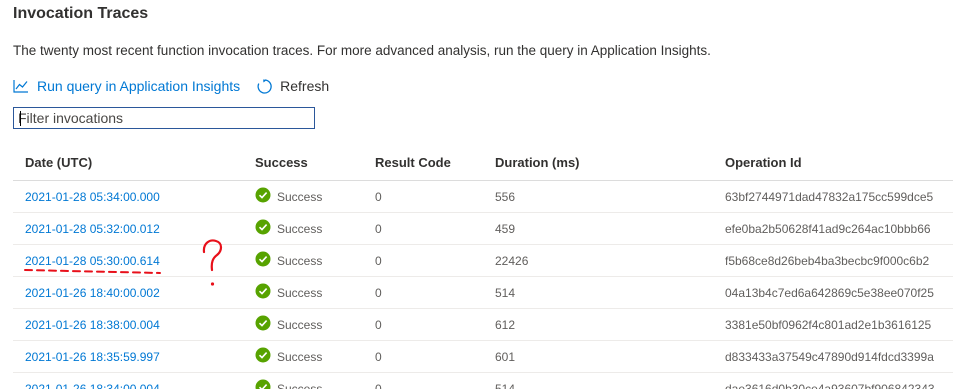 The height and width of the screenshot is (389, 953). I want to click on row-operation-id: 04a13b4c7ed6a642869c5e38ee070f25, so click(829, 292).